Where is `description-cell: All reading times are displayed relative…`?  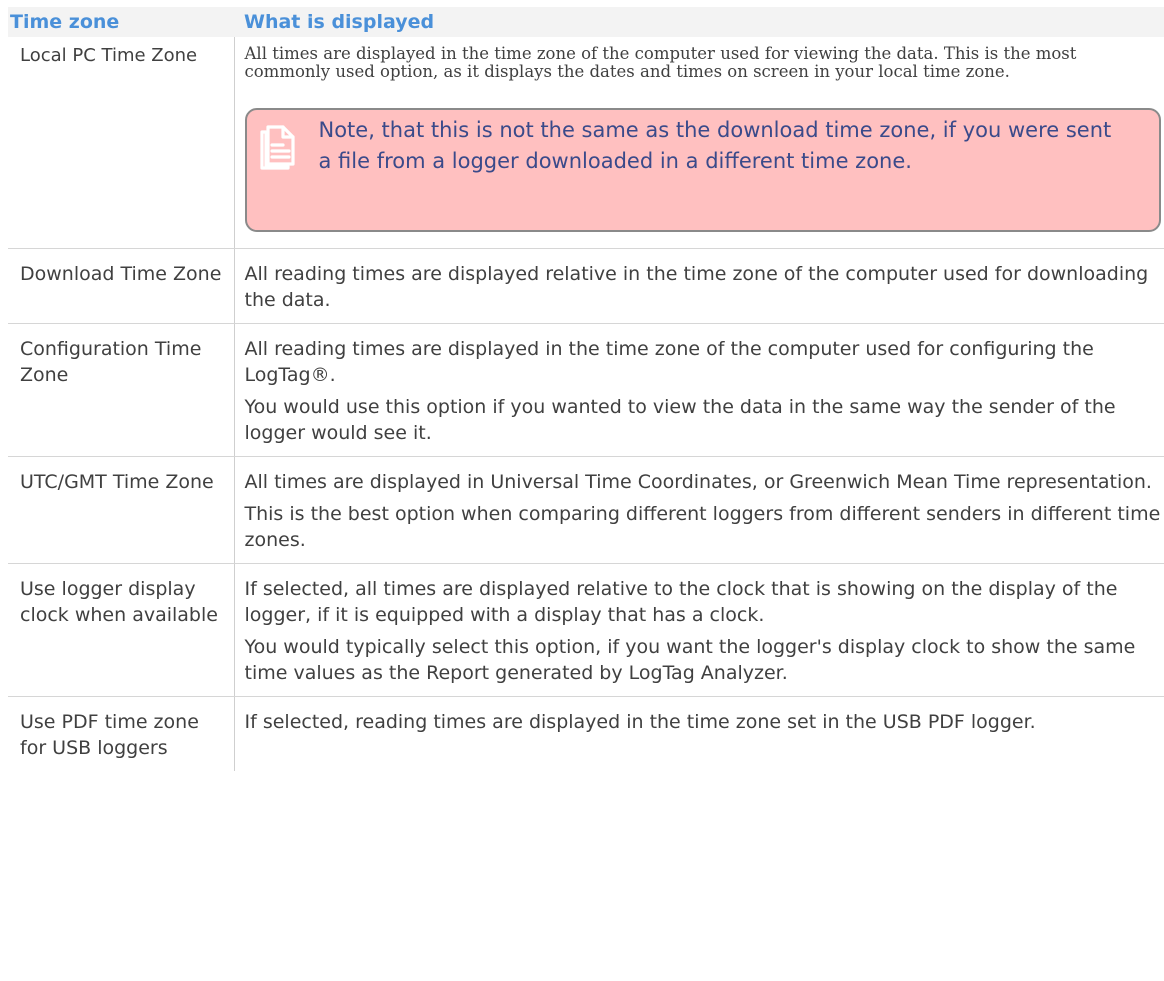
description-cell: All reading times are displayed relative… is located at coordinates (699, 286).